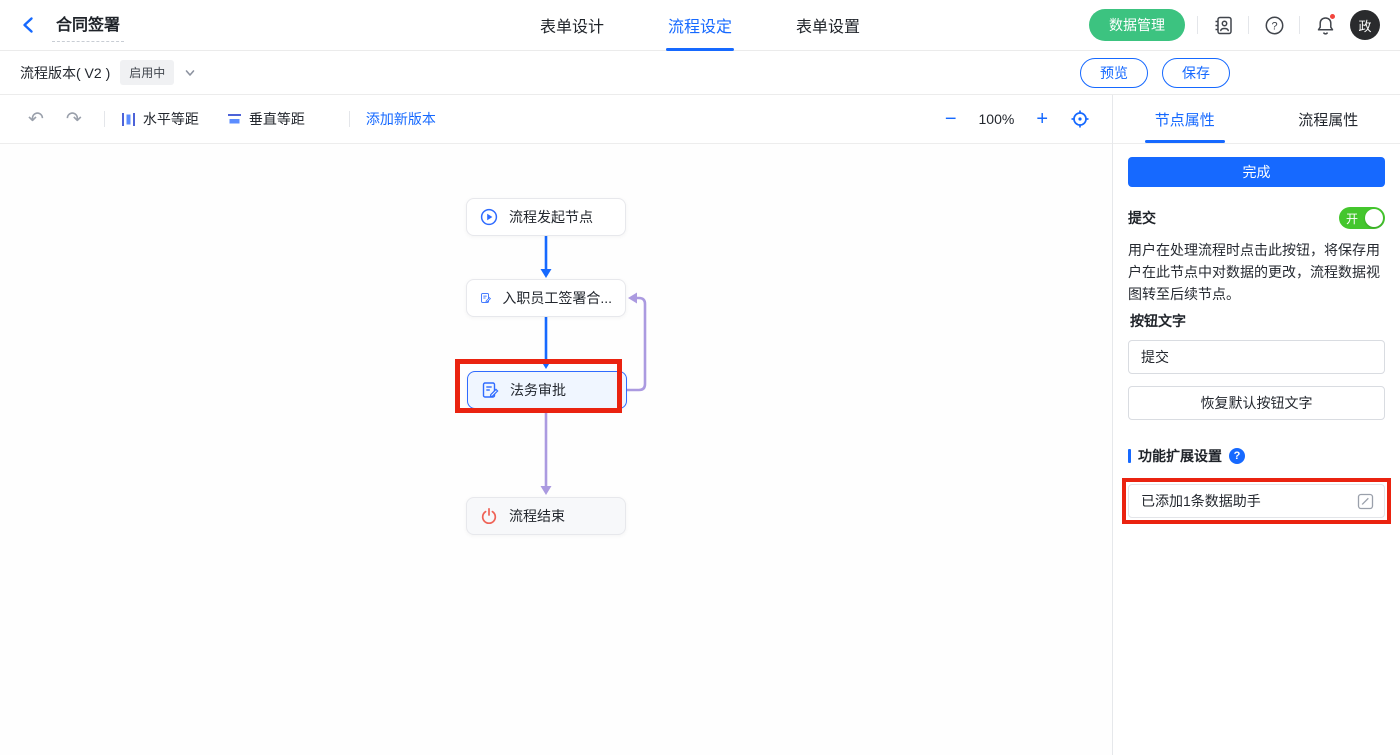 This screenshot has width=1400, height=755. Describe the element at coordinates (1374, 218) in the screenshot. I see `toggle-knob` at that location.